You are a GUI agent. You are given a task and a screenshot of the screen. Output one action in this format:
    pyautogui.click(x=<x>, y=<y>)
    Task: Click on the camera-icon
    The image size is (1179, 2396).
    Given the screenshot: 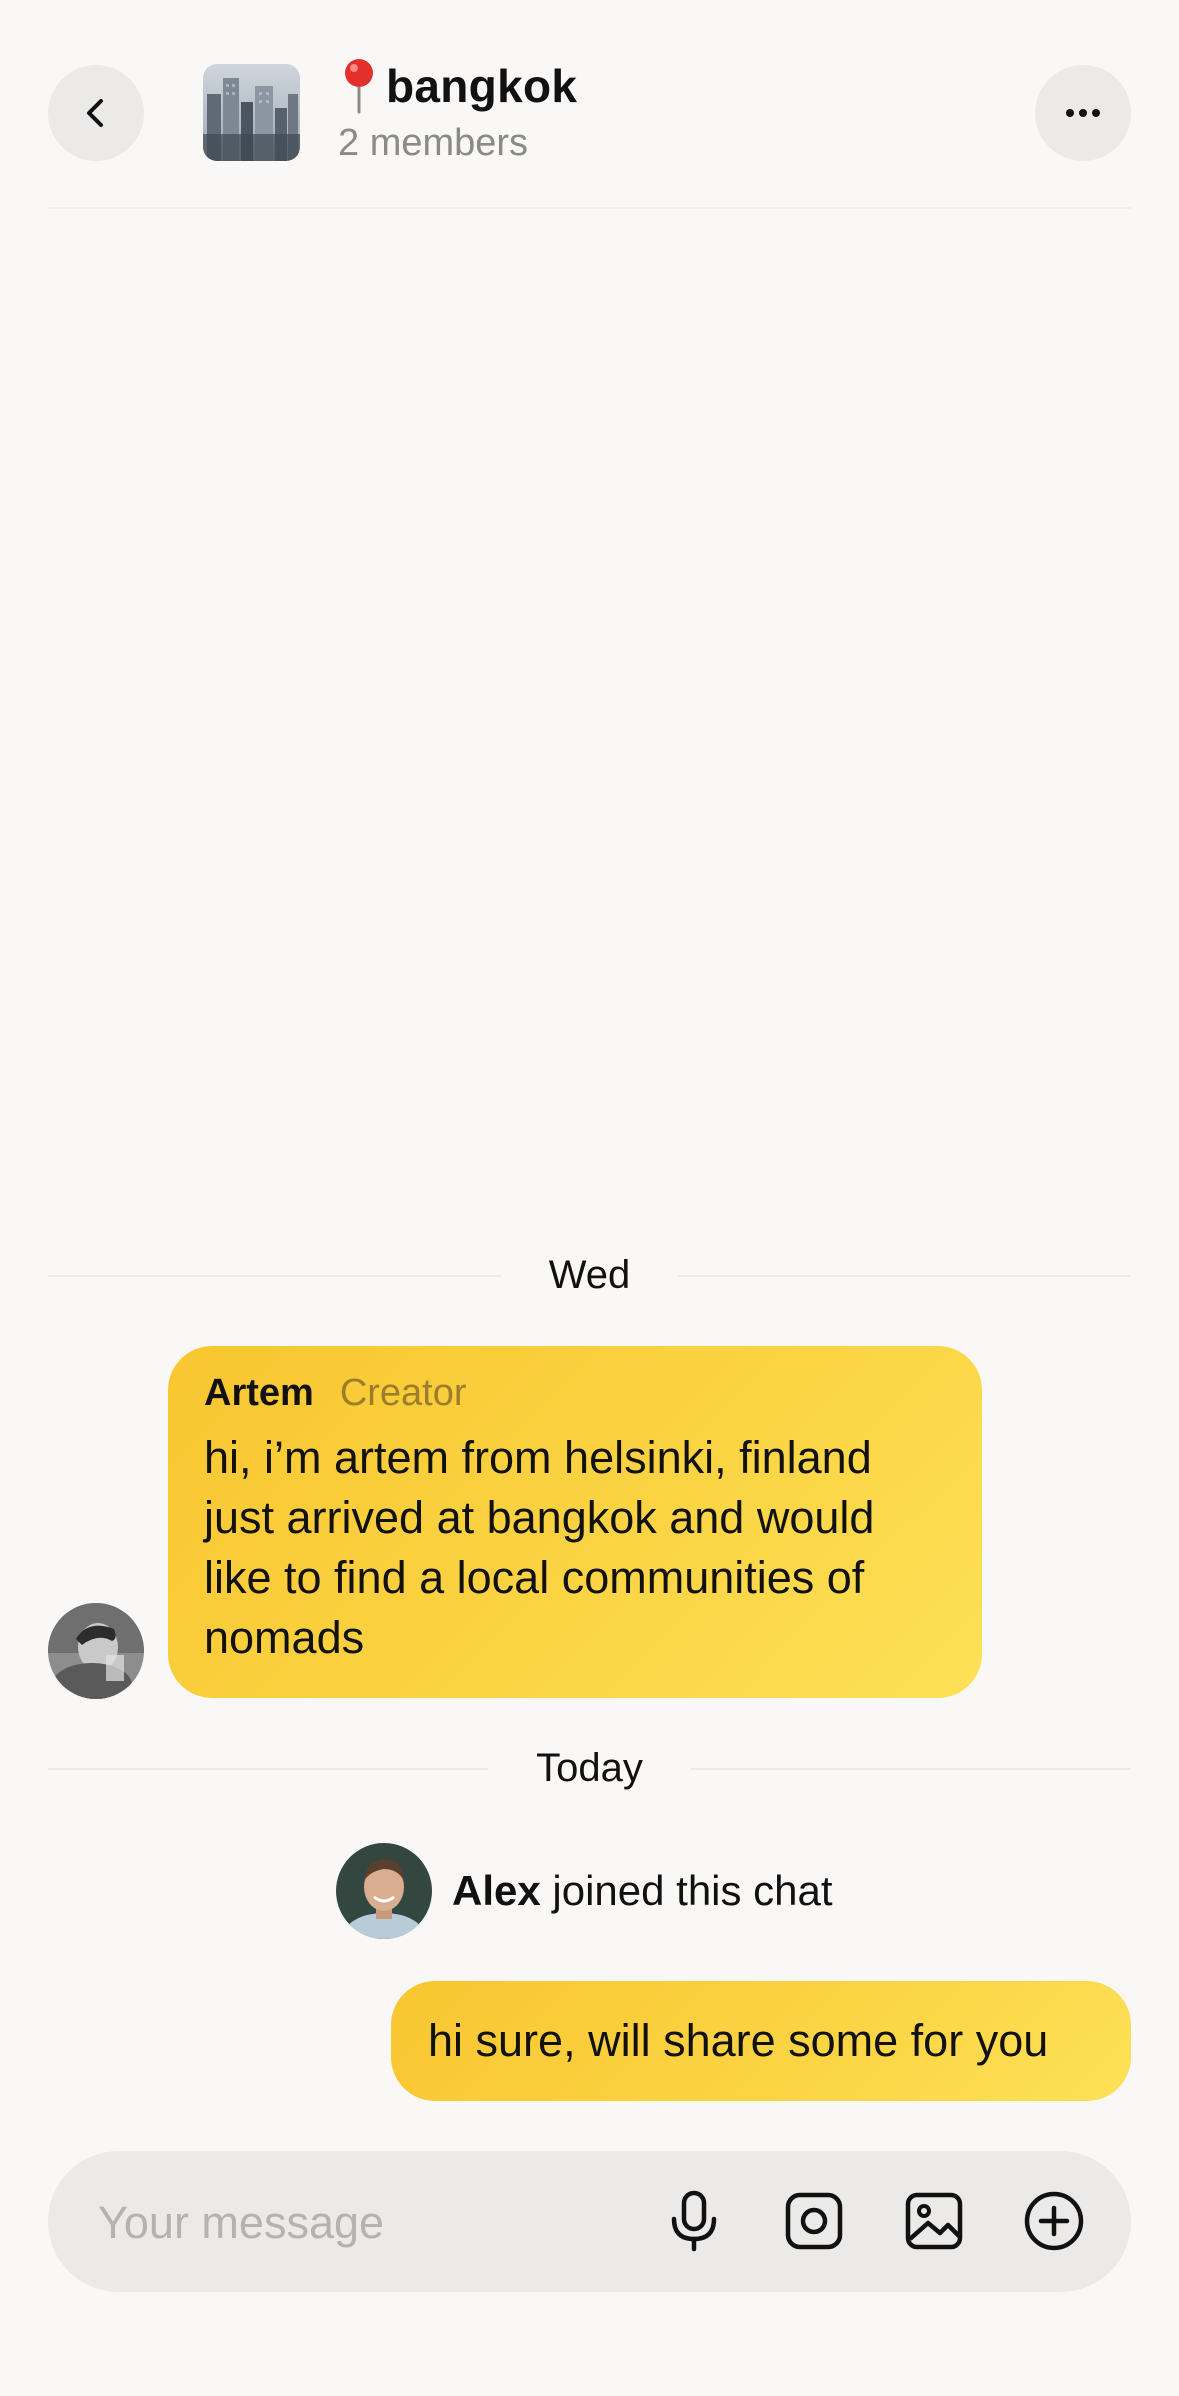 What is the action you would take?
    pyautogui.click(x=814, y=2221)
    